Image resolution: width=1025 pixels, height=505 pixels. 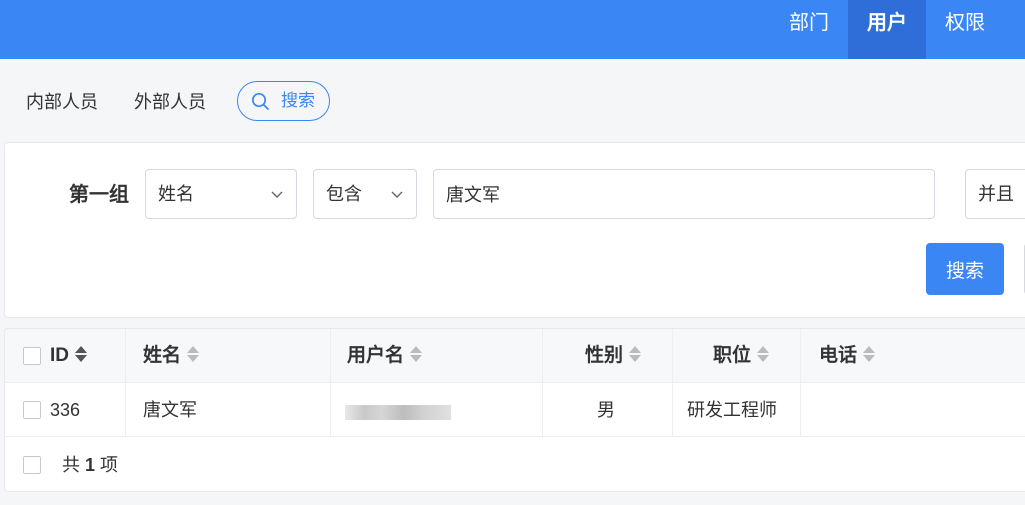 I want to click on top-nav-bar: 部门 用户 权限, so click(x=512, y=29).